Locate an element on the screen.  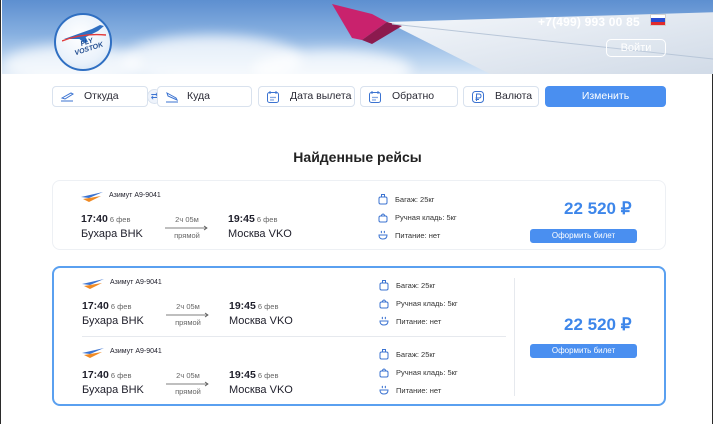
return-date-field: Обратно is located at coordinates (409, 96).